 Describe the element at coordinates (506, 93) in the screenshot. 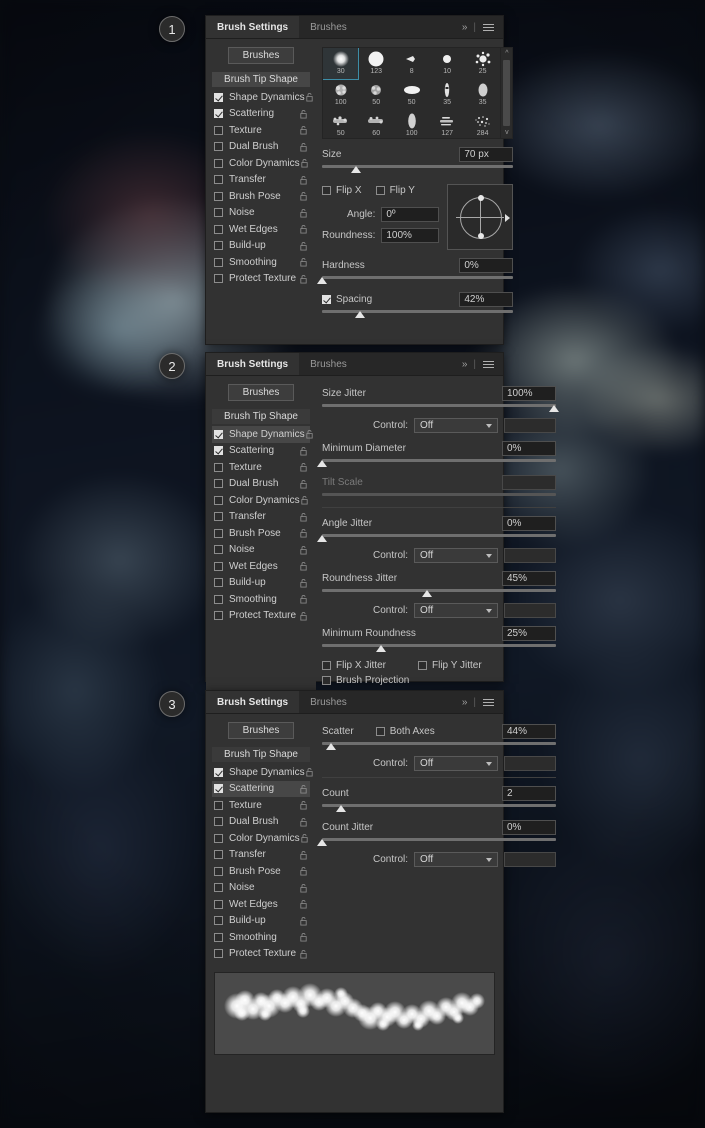

I see `preset-scrollbar: ^ v` at that location.